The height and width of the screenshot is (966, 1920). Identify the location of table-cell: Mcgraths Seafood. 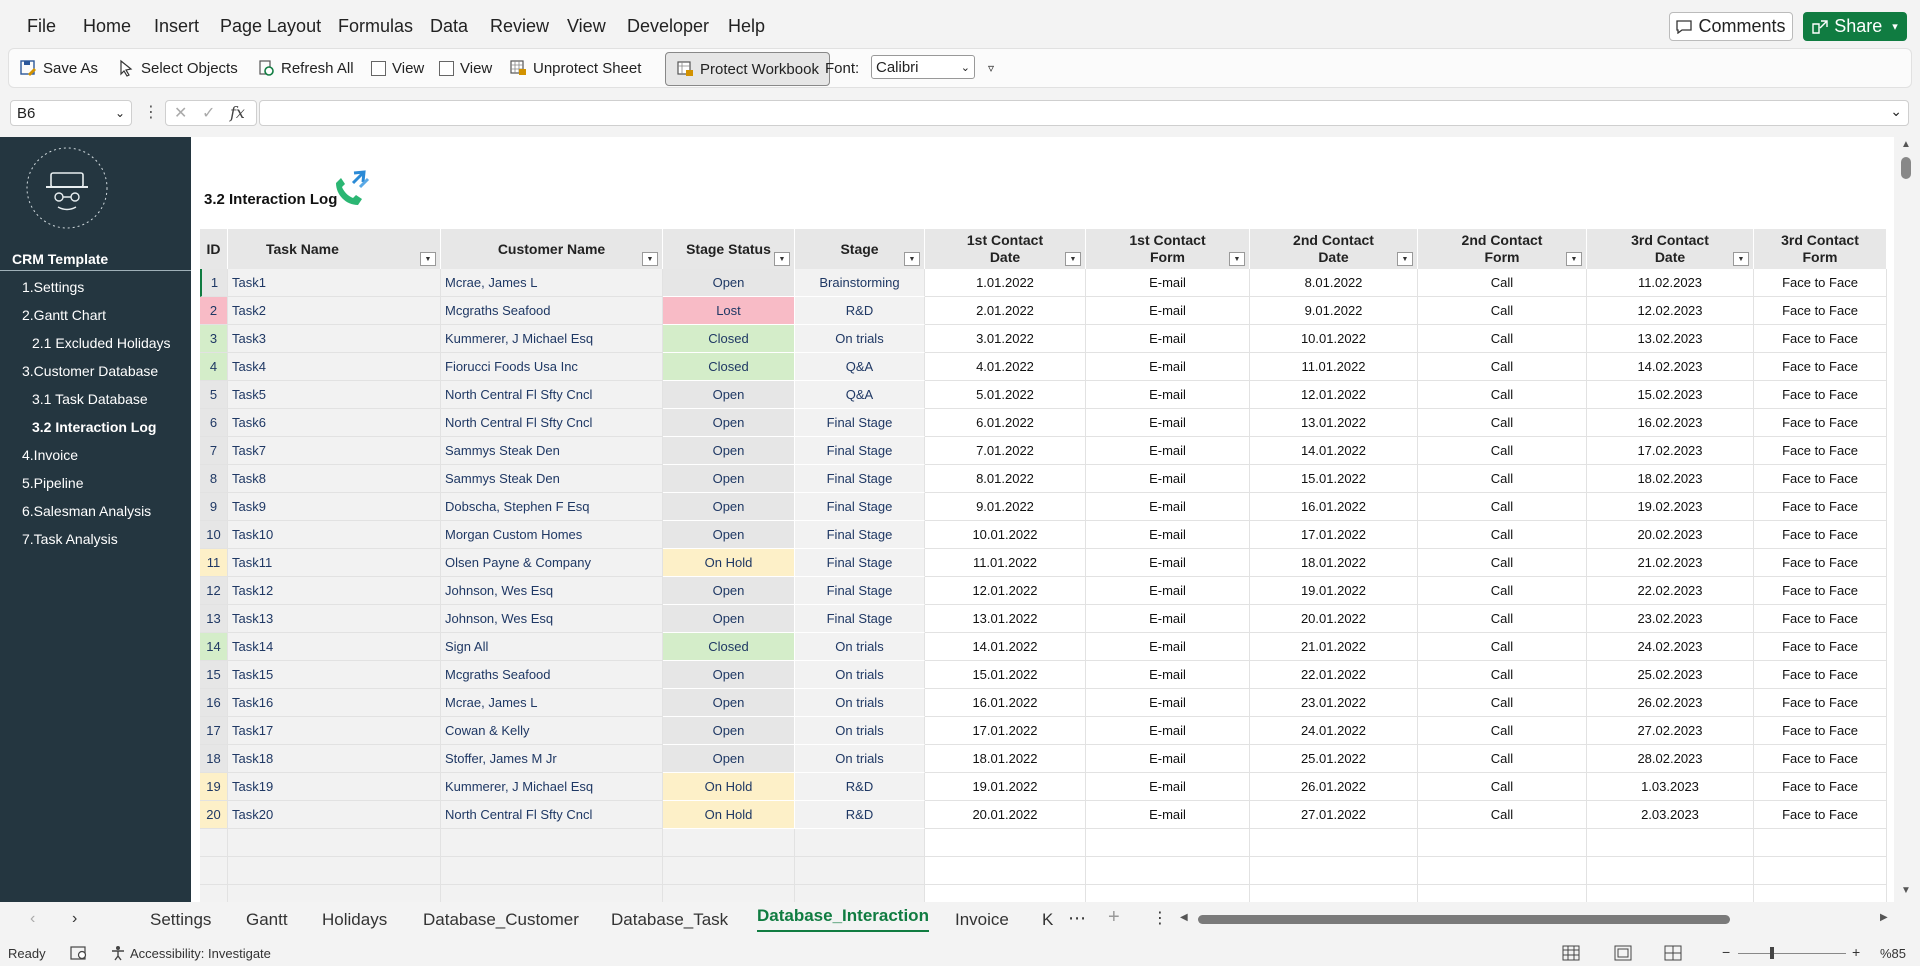
(552, 675).